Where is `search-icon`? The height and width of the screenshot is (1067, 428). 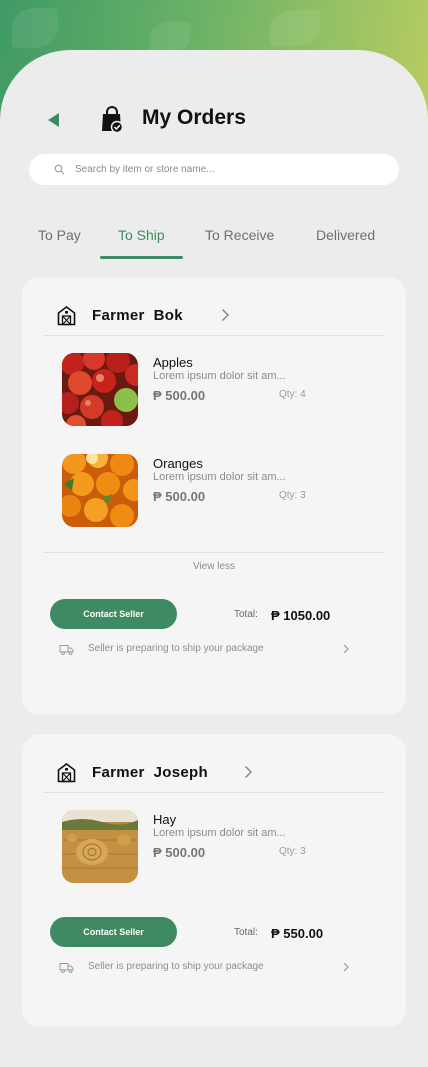
search-icon is located at coordinates (59, 169).